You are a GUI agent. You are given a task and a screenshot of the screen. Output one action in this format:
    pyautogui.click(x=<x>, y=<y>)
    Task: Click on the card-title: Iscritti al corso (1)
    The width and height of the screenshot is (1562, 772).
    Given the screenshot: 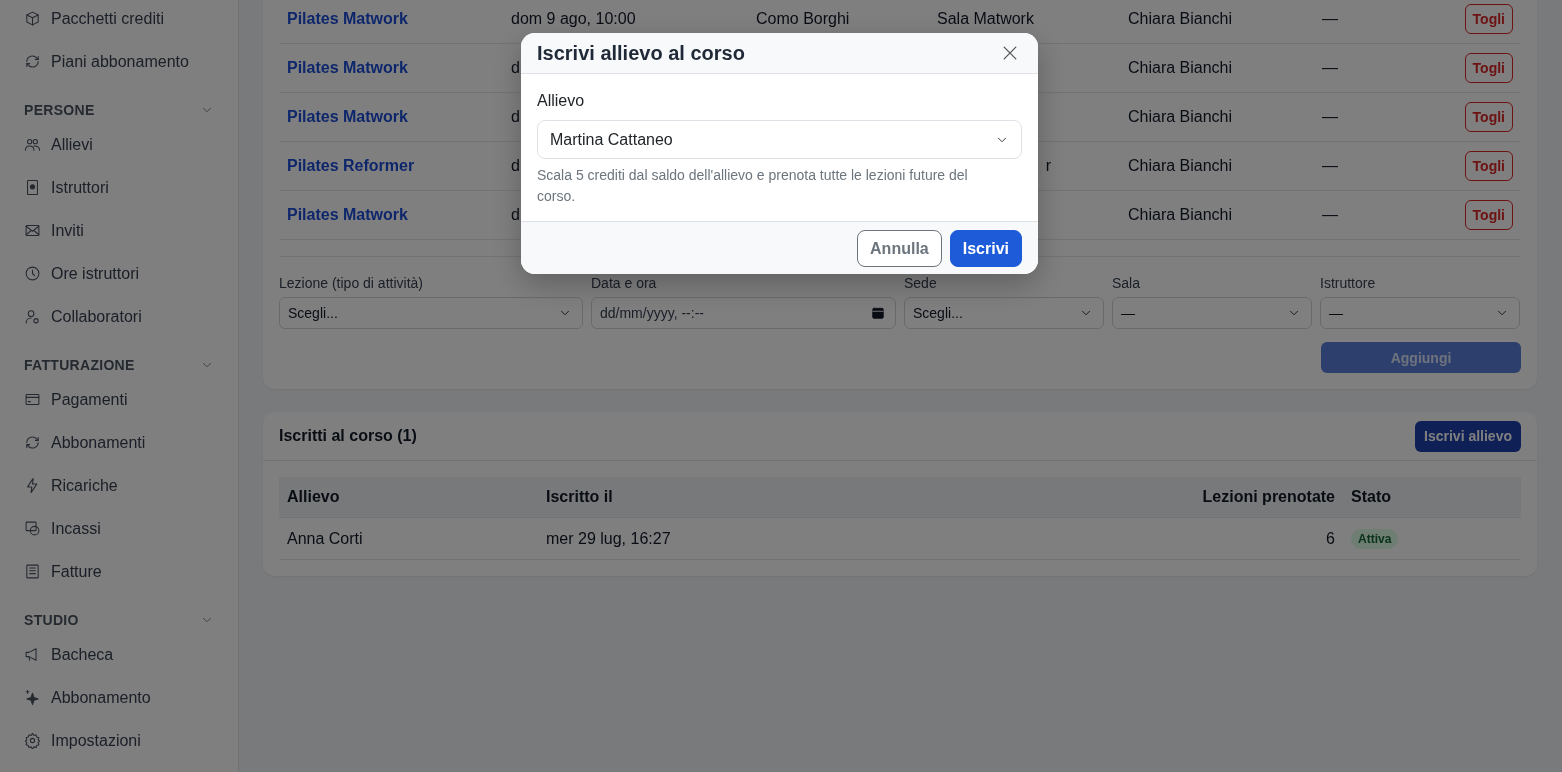 What is the action you would take?
    pyautogui.click(x=348, y=436)
    